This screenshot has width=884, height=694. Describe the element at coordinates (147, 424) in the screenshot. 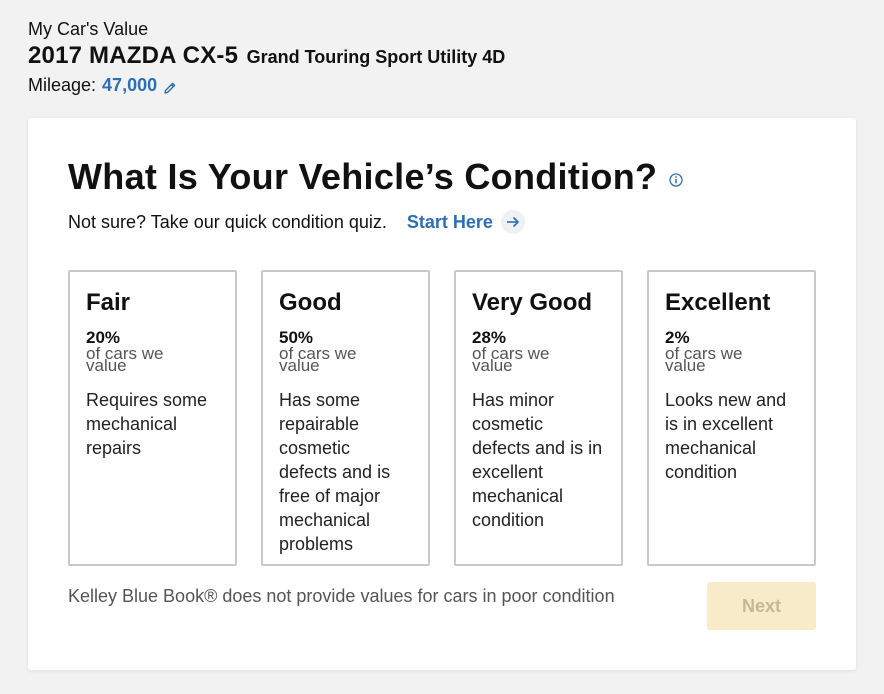

I see `option-description: Requires some mechanical repairs` at that location.